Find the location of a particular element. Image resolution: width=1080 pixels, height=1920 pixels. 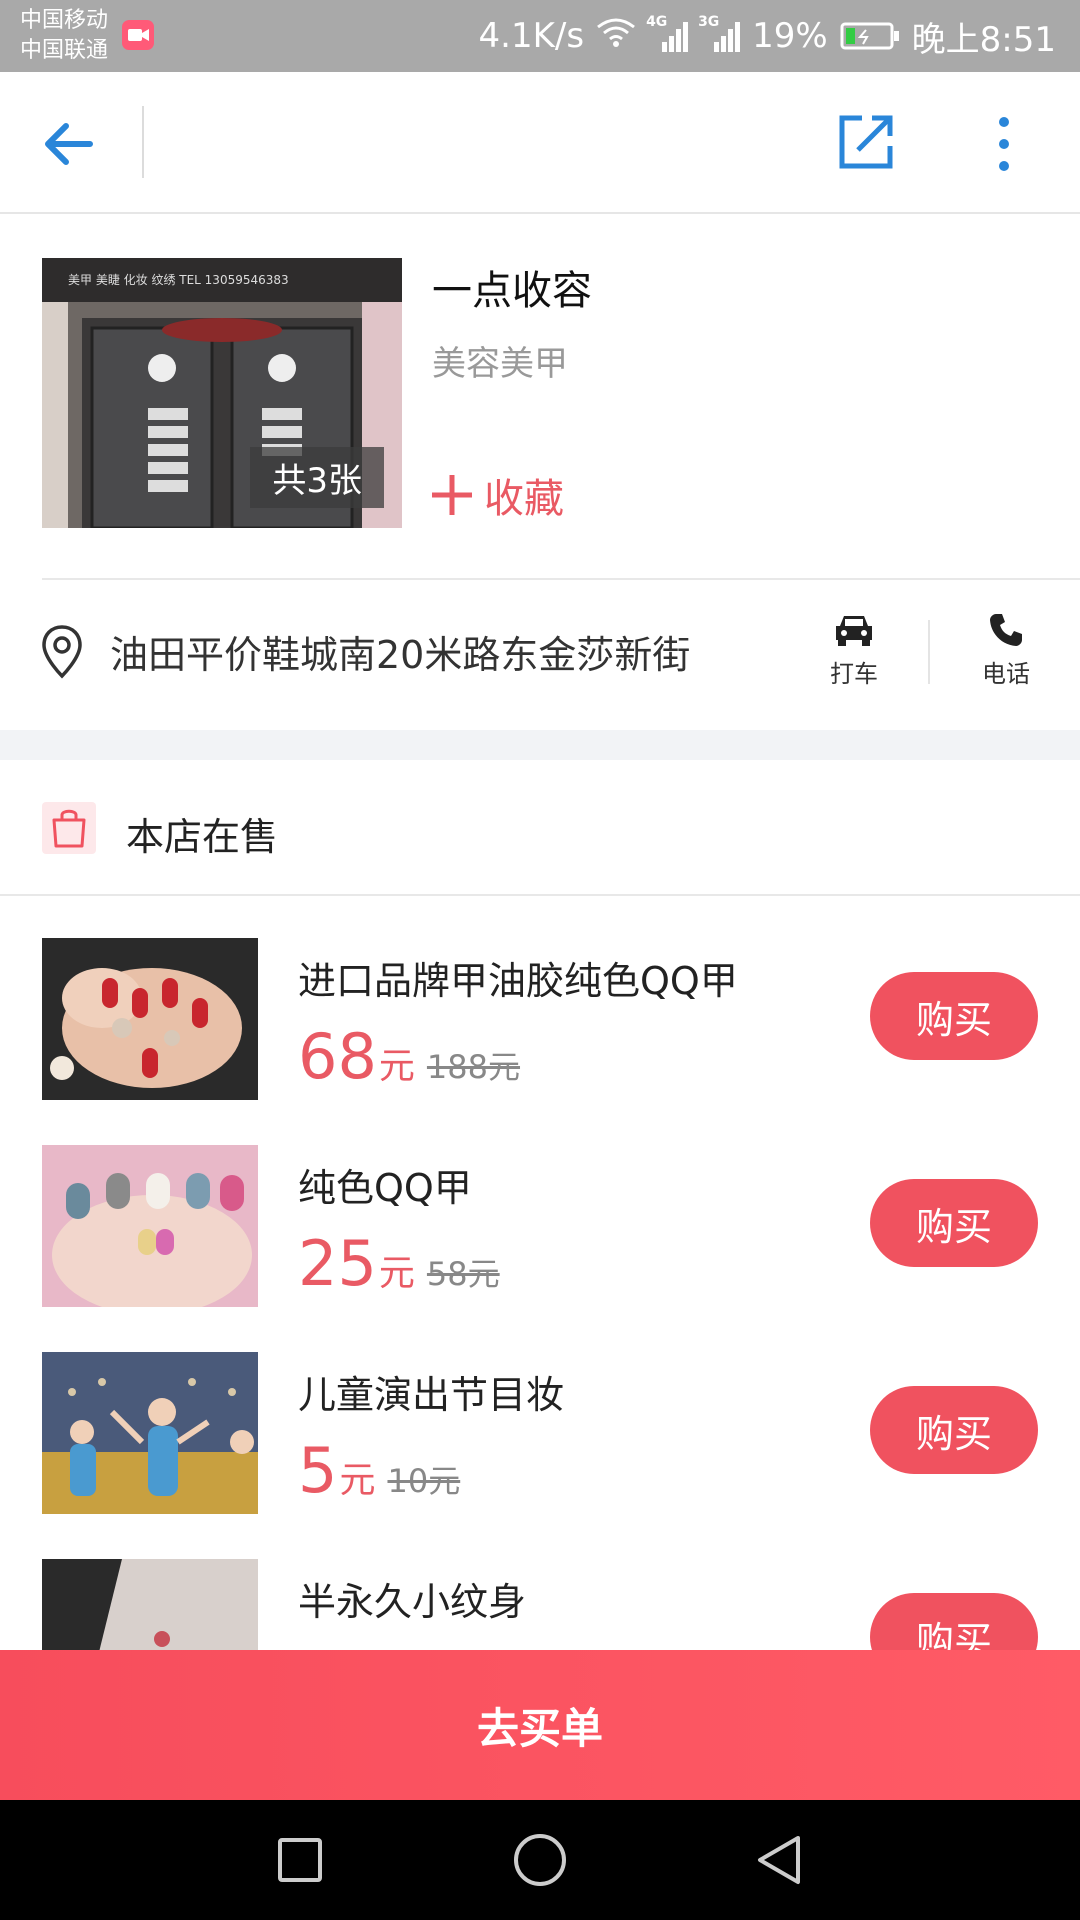

back-button is located at coordinates (72, 144).